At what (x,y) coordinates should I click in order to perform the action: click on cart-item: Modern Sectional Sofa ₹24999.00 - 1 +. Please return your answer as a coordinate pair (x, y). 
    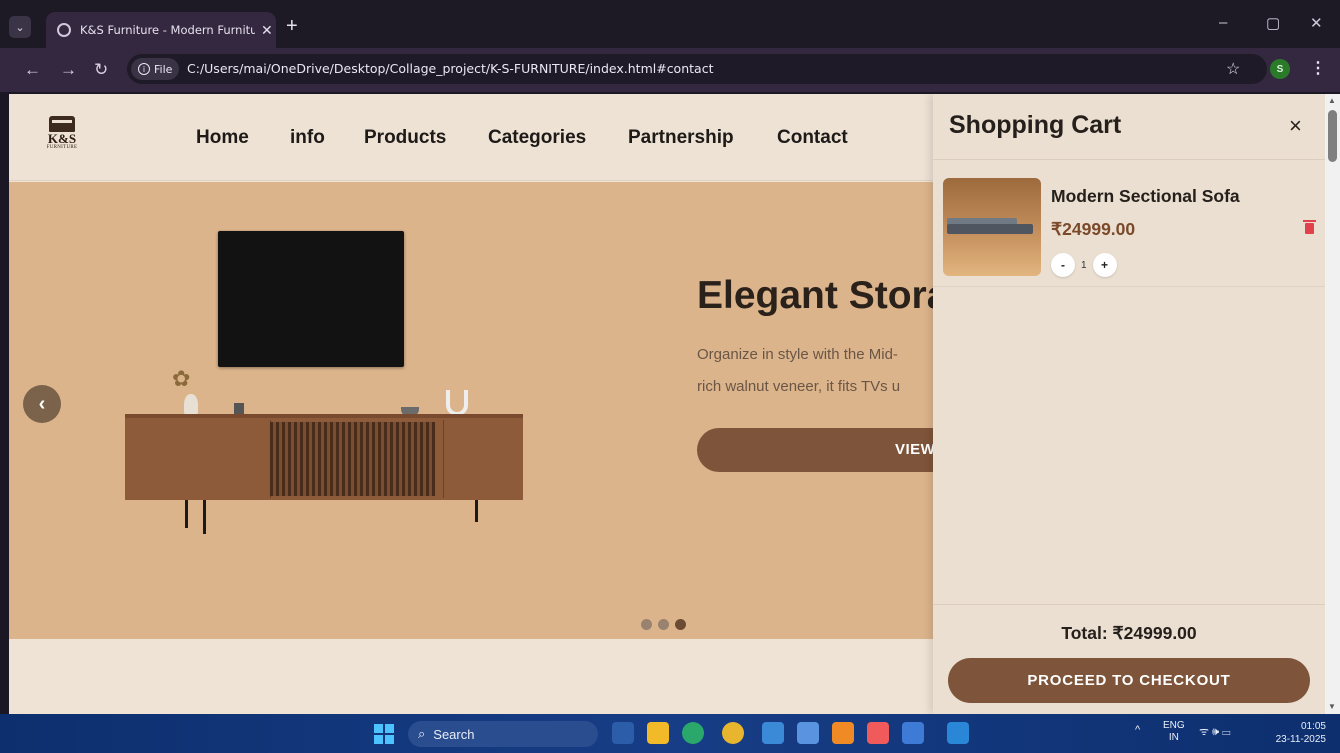
    Looking at the image, I should click on (1129, 224).